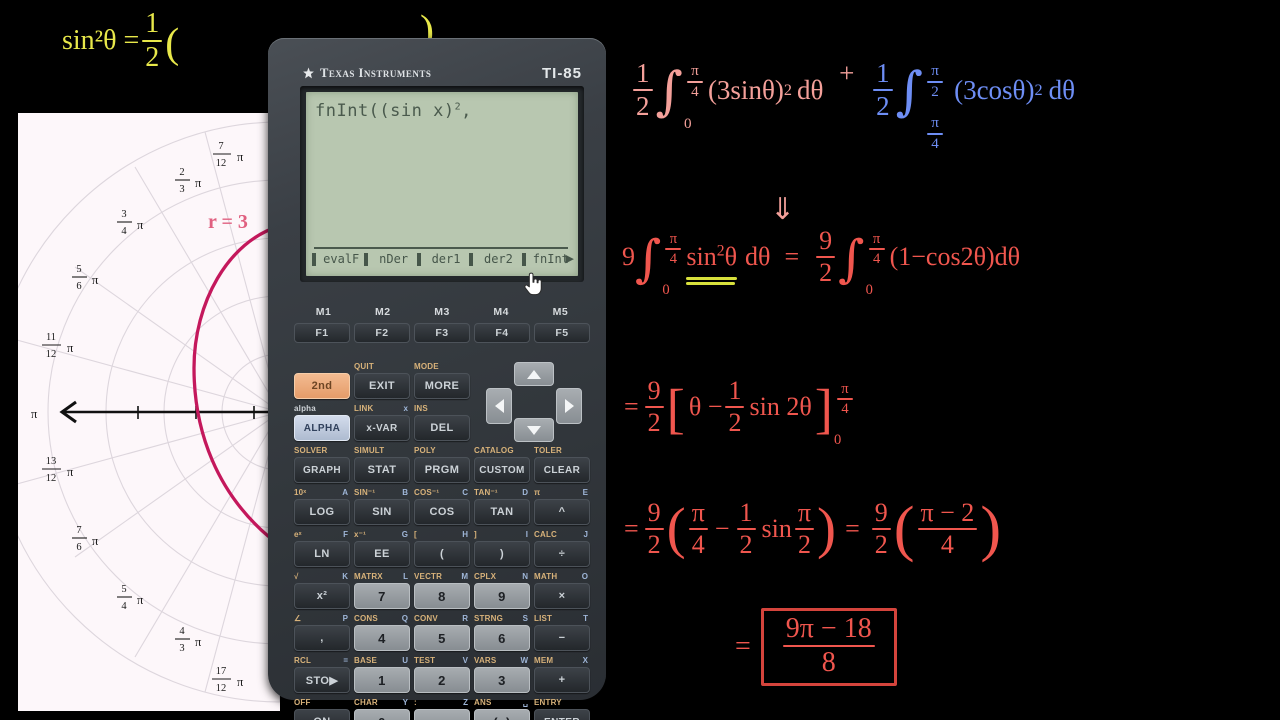 The image size is (1280, 720). Describe the element at coordinates (382, 596) in the screenshot. I see `key-7: 7` at that location.